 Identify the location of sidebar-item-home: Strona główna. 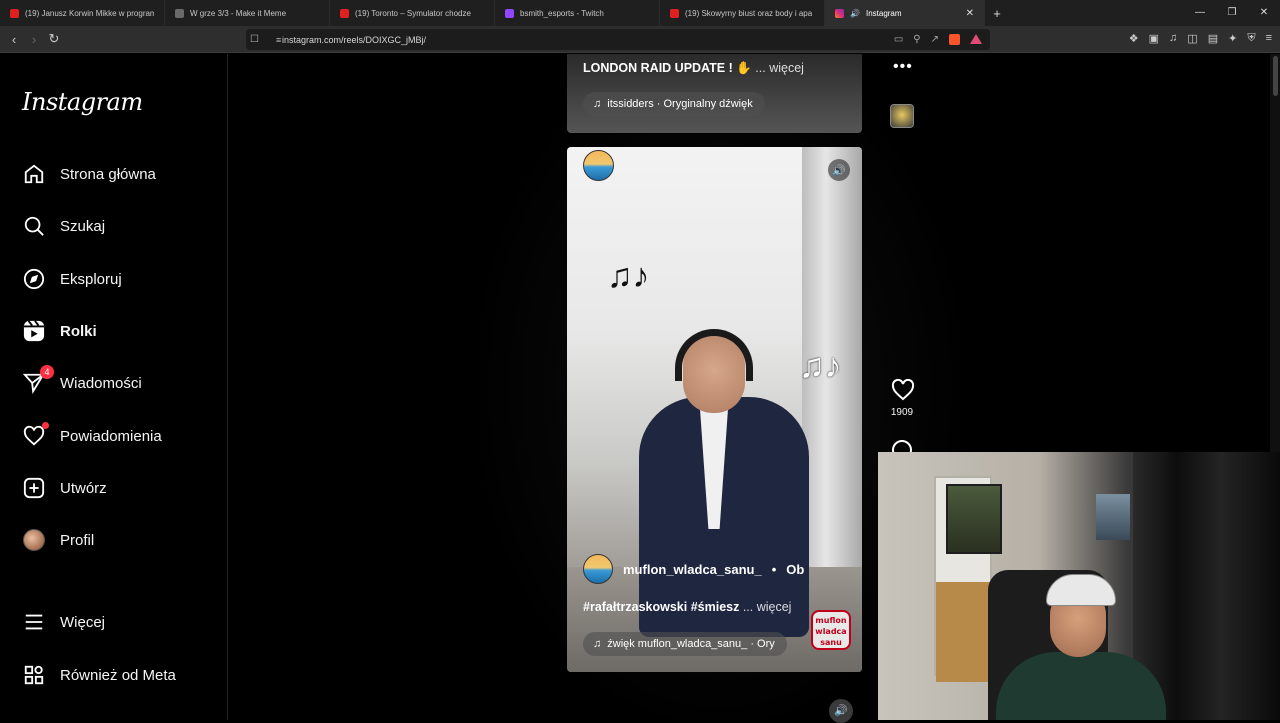
(89, 174).